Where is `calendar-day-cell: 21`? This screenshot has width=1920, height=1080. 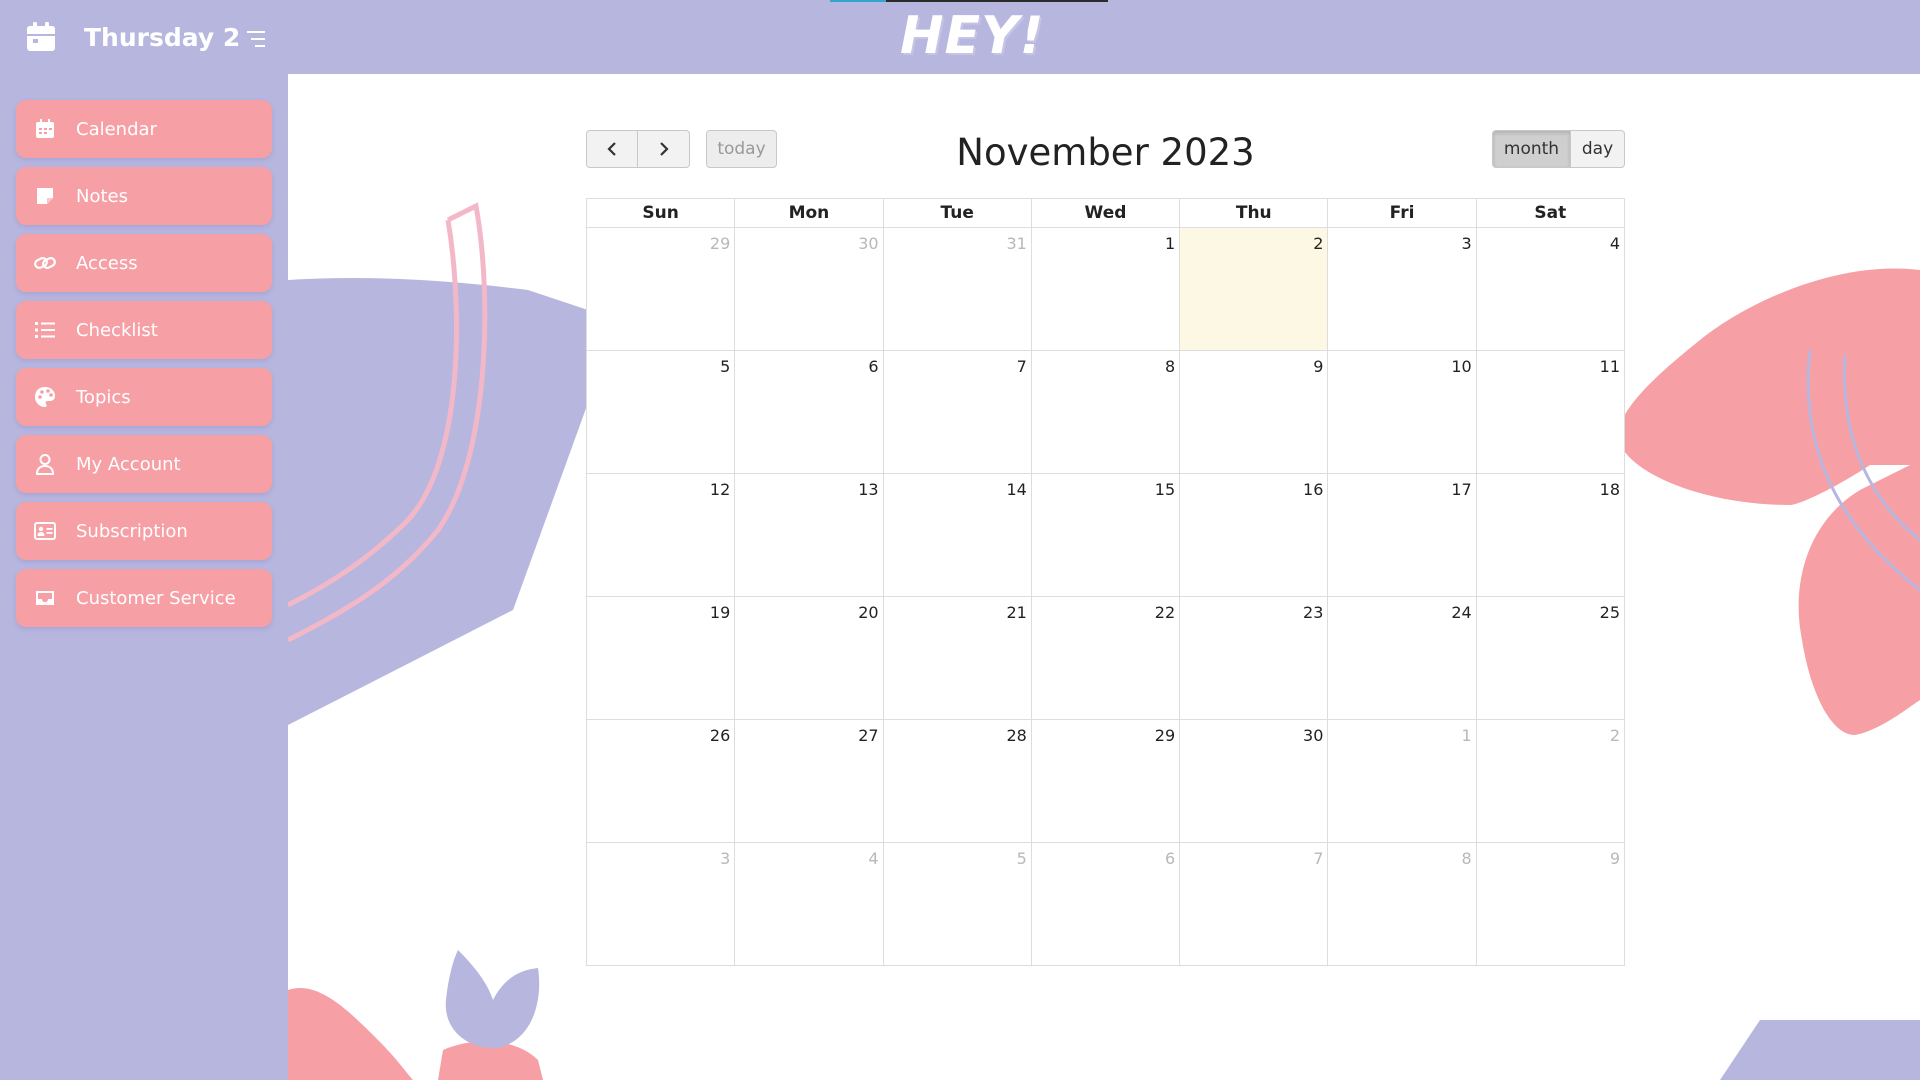 calendar-day-cell: 21 is located at coordinates (957, 658).